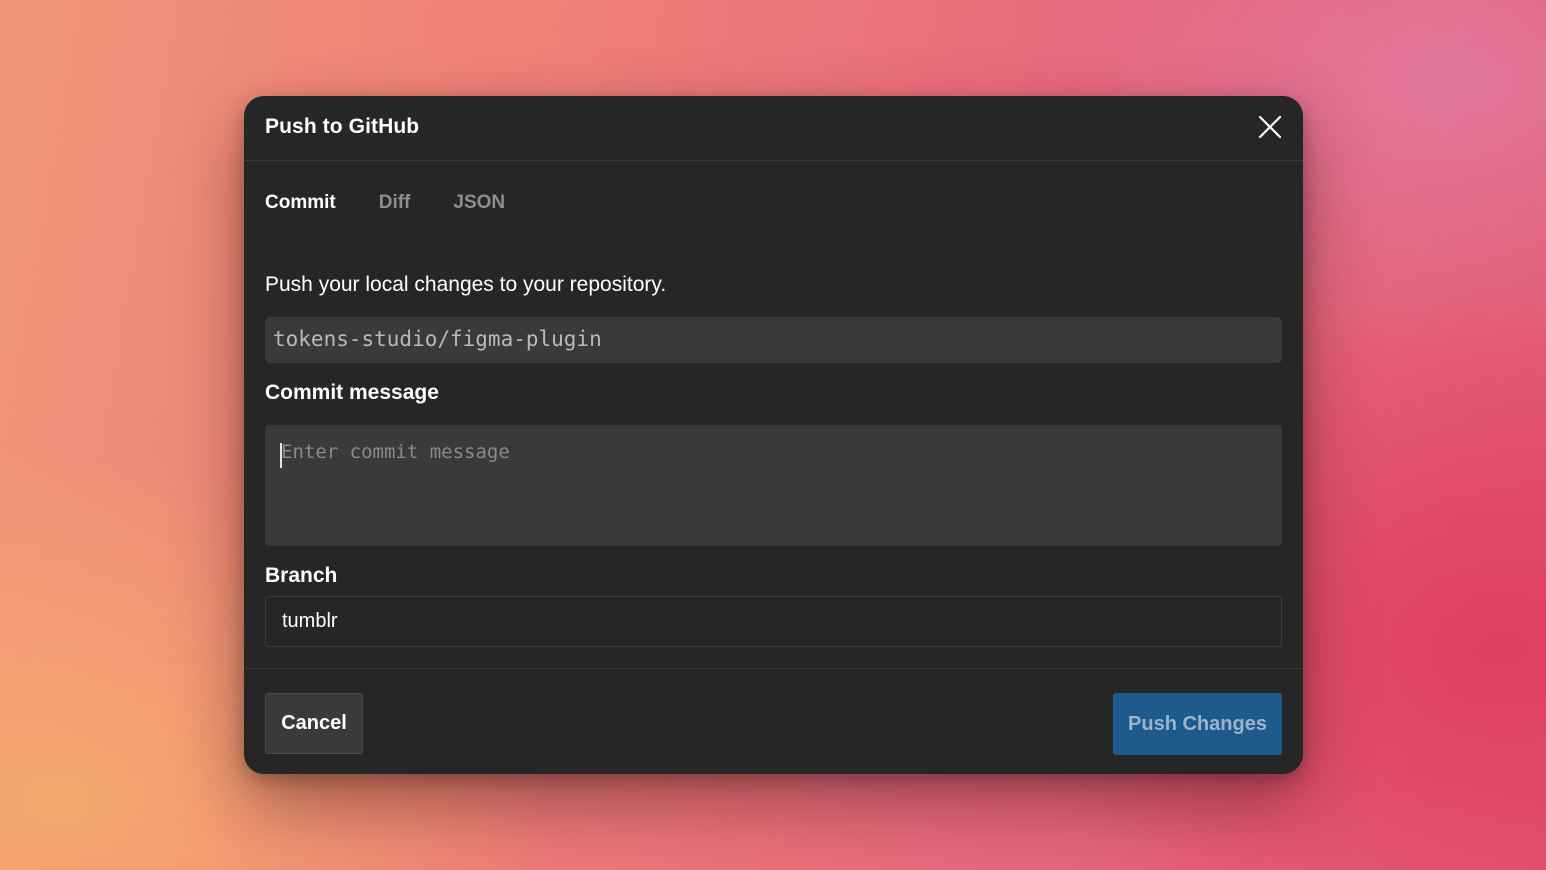 The height and width of the screenshot is (870, 1546). Describe the element at coordinates (773, 621) in the screenshot. I see `branch-input` at that location.